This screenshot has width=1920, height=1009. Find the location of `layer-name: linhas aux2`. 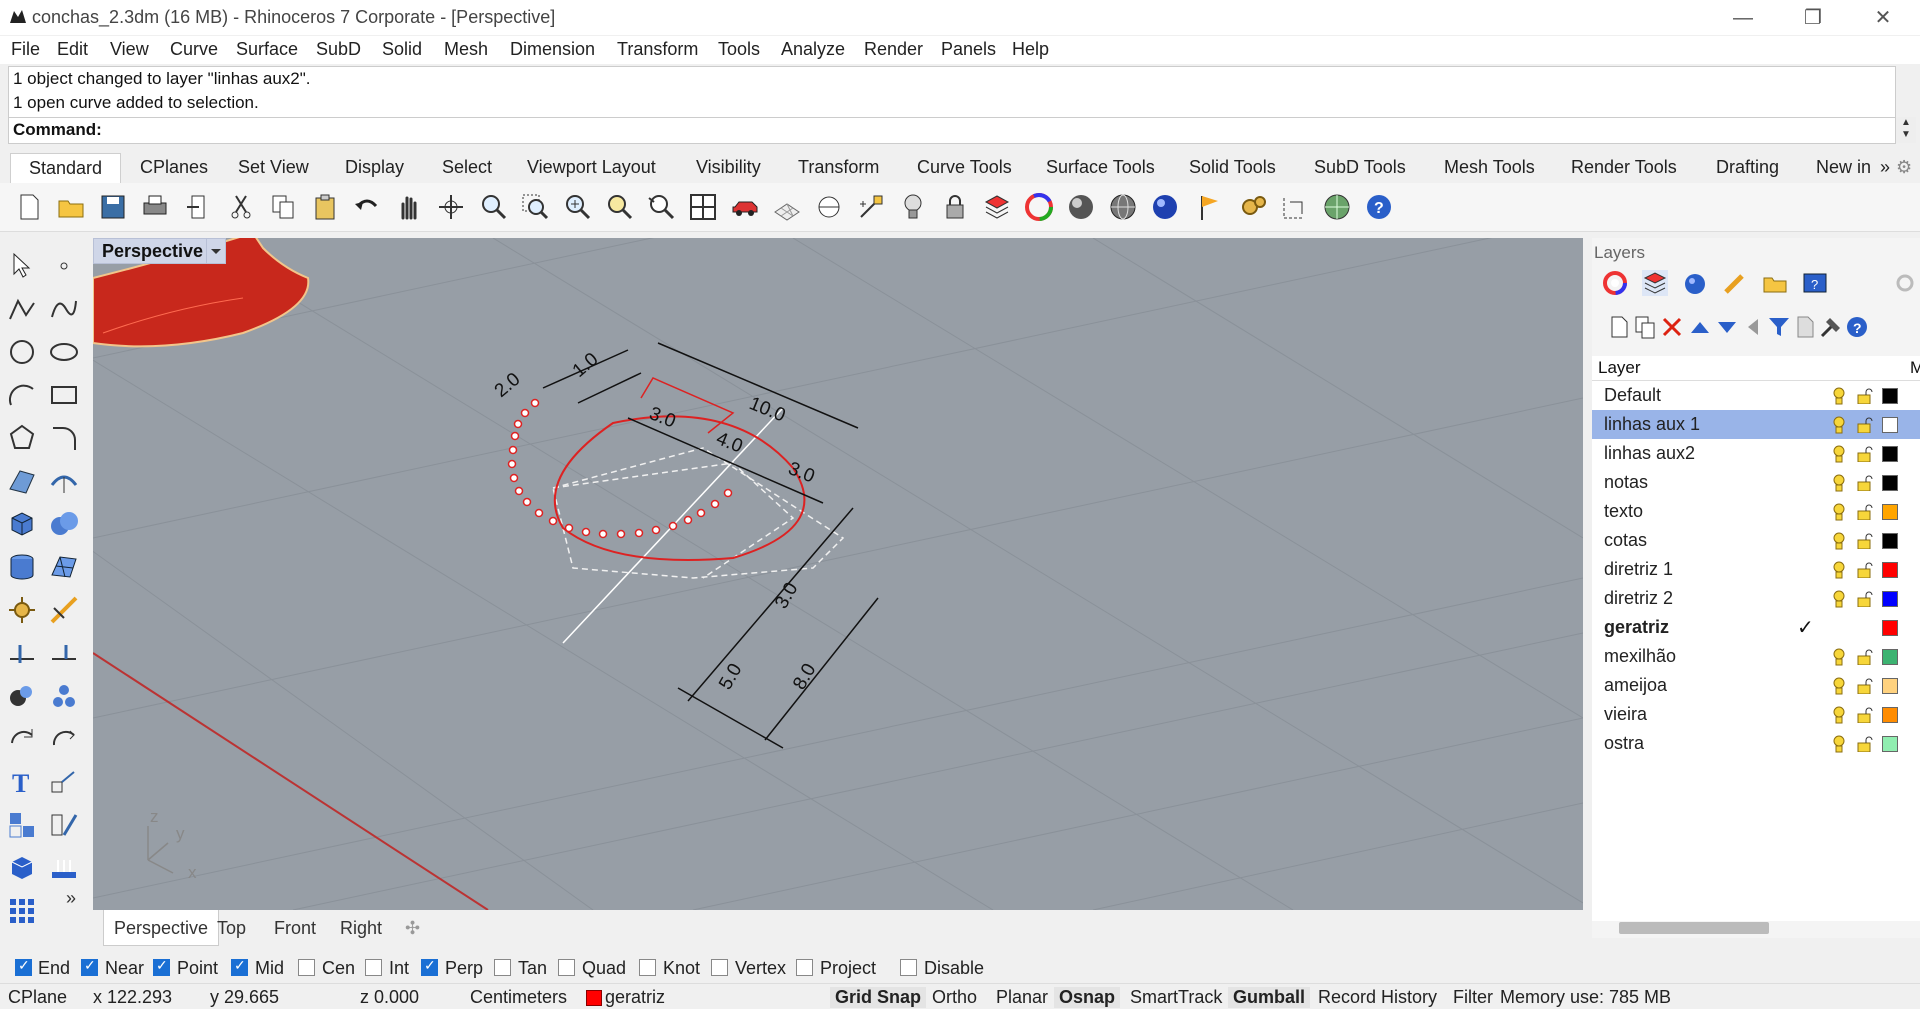

layer-name: linhas aux2 is located at coordinates (1649, 453).